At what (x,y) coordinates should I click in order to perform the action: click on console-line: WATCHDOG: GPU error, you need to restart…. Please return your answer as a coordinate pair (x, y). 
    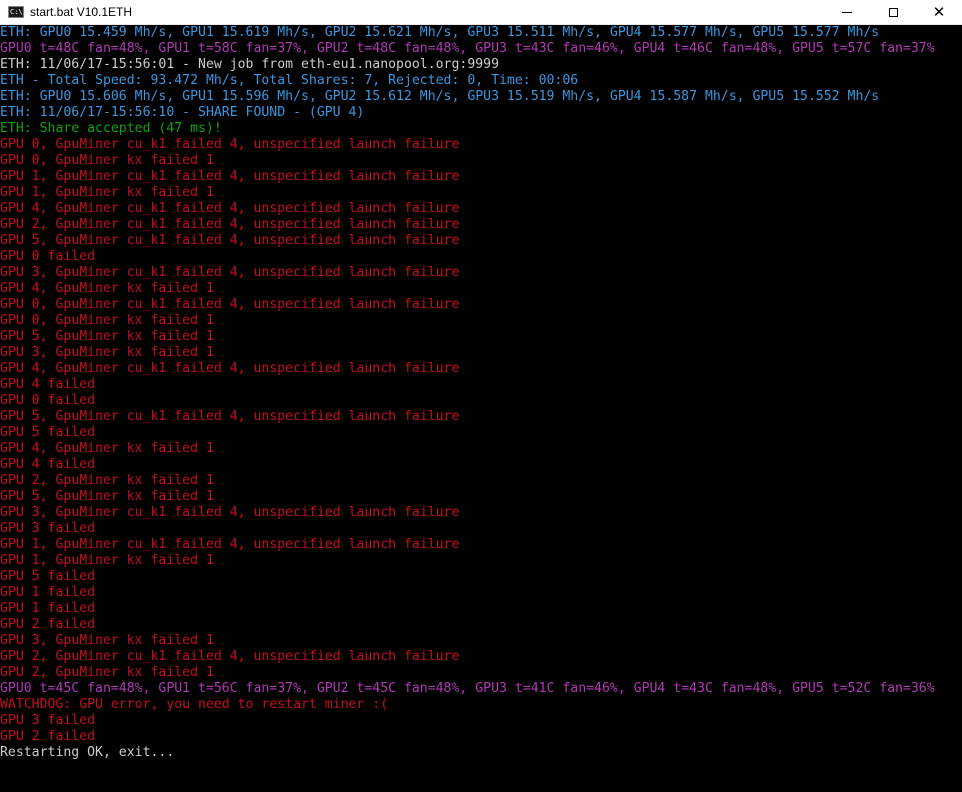
    Looking at the image, I should click on (194, 704).